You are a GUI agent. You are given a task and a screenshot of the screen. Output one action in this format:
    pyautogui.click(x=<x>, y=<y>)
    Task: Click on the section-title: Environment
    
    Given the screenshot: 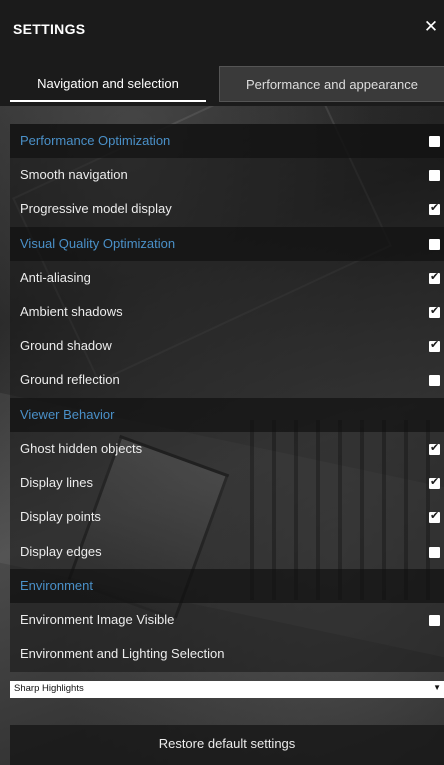 What is the action you would take?
    pyautogui.click(x=56, y=585)
    